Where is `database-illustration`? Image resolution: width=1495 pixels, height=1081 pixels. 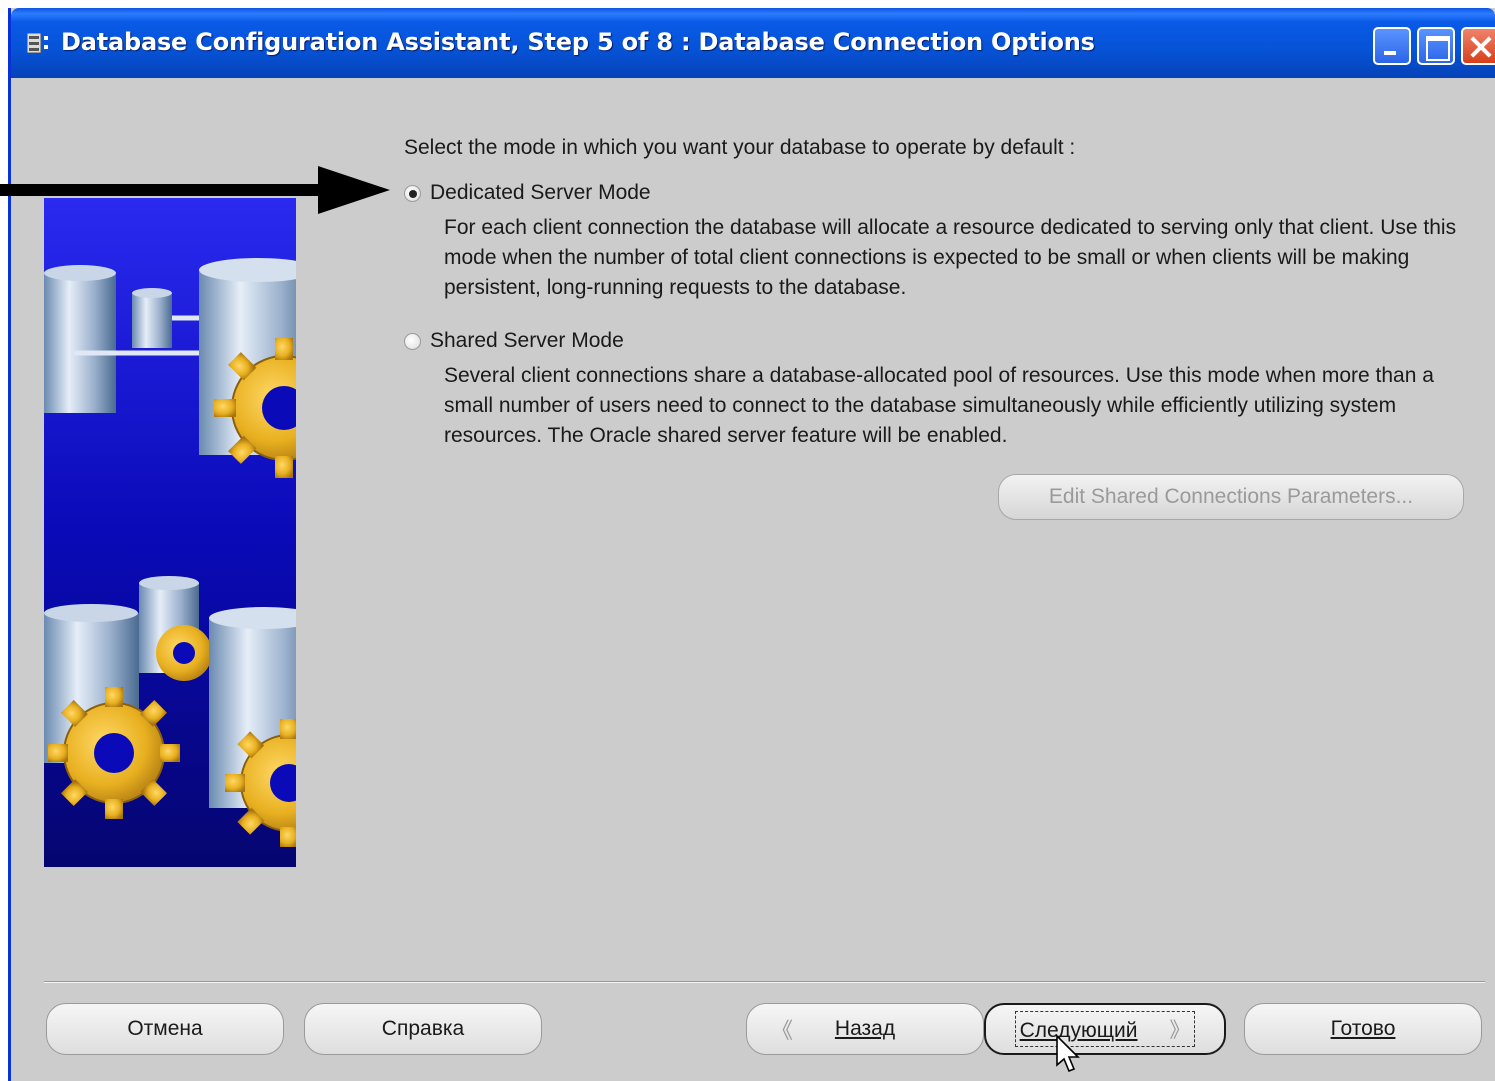 database-illustration is located at coordinates (170, 532).